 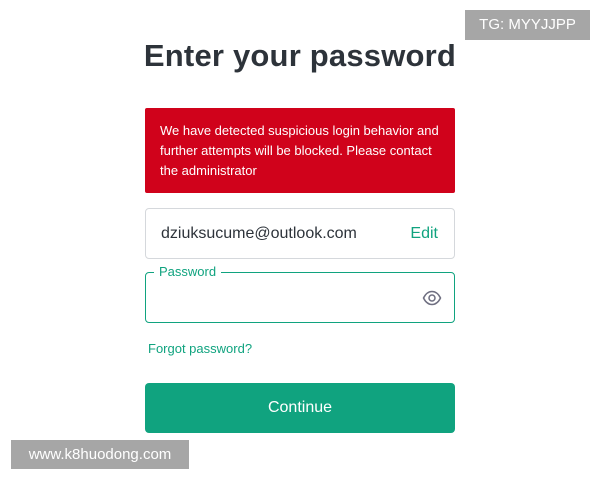 What do you see at coordinates (100, 454) in the screenshot?
I see `site-watermark-badge: www.k8huodong.com` at bounding box center [100, 454].